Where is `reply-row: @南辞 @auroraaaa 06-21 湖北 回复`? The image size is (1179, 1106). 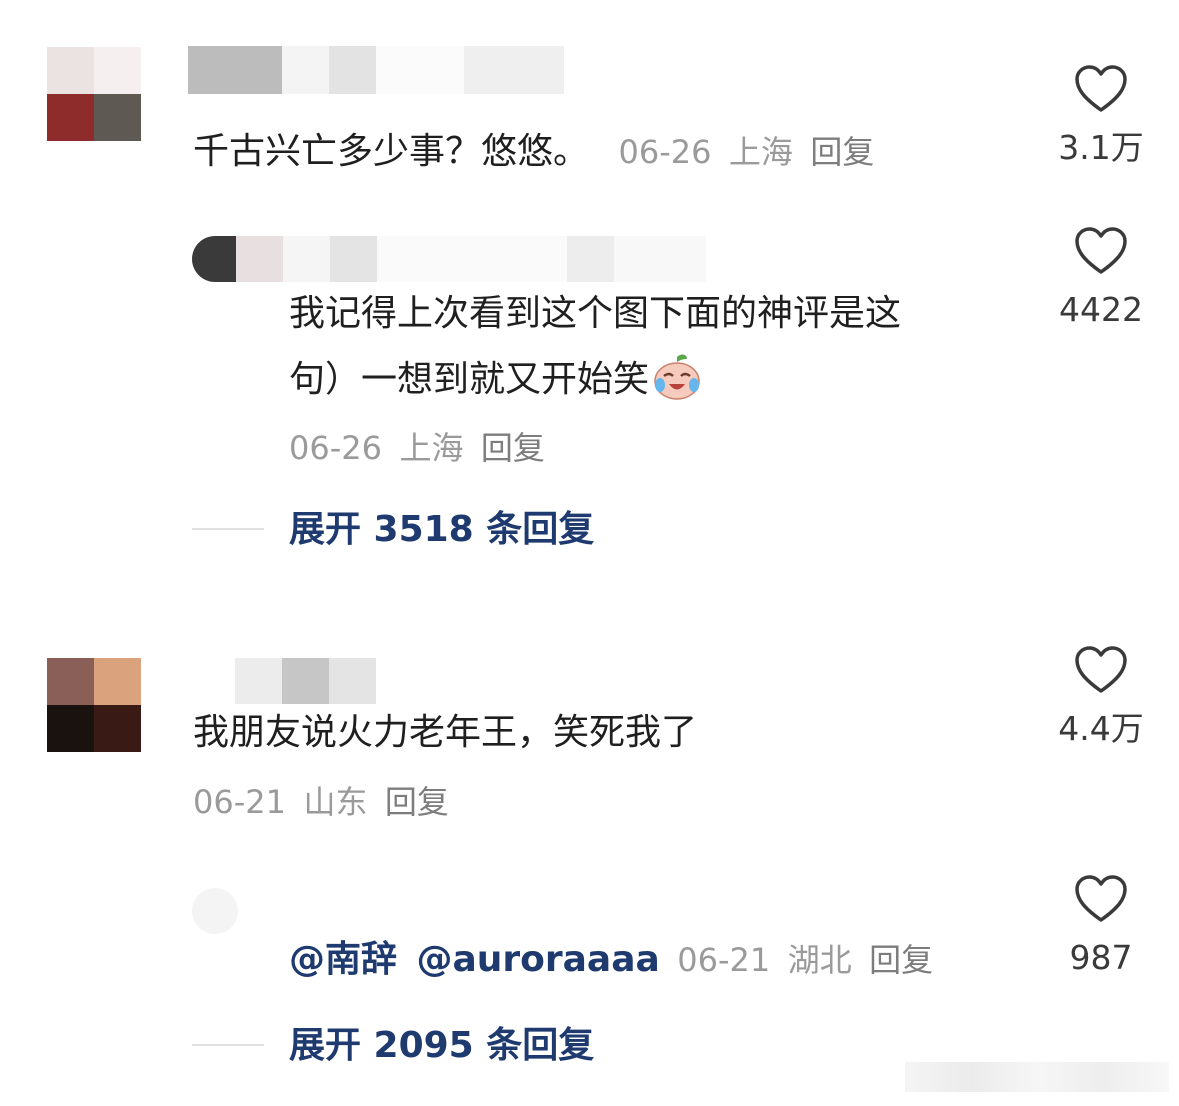
reply-row: @南辞 @auroraaaa 06-21 湖北 回复 is located at coordinates (611, 960).